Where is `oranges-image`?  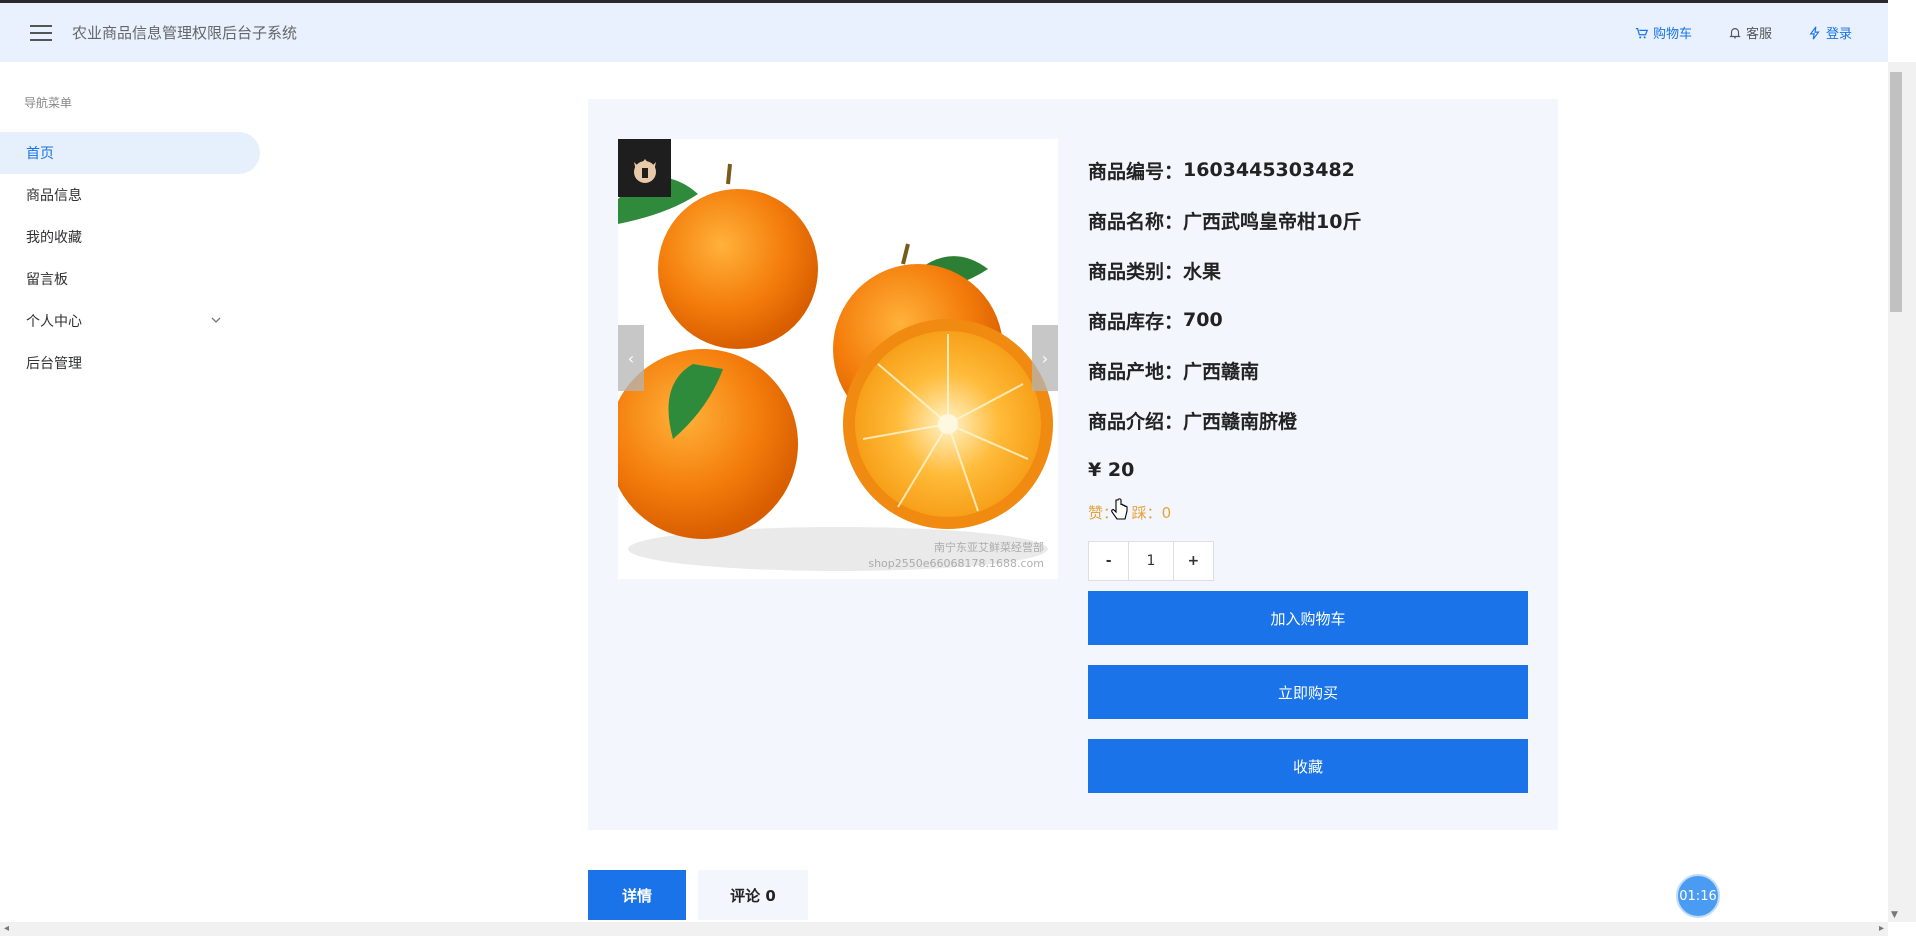 oranges-image is located at coordinates (838, 359).